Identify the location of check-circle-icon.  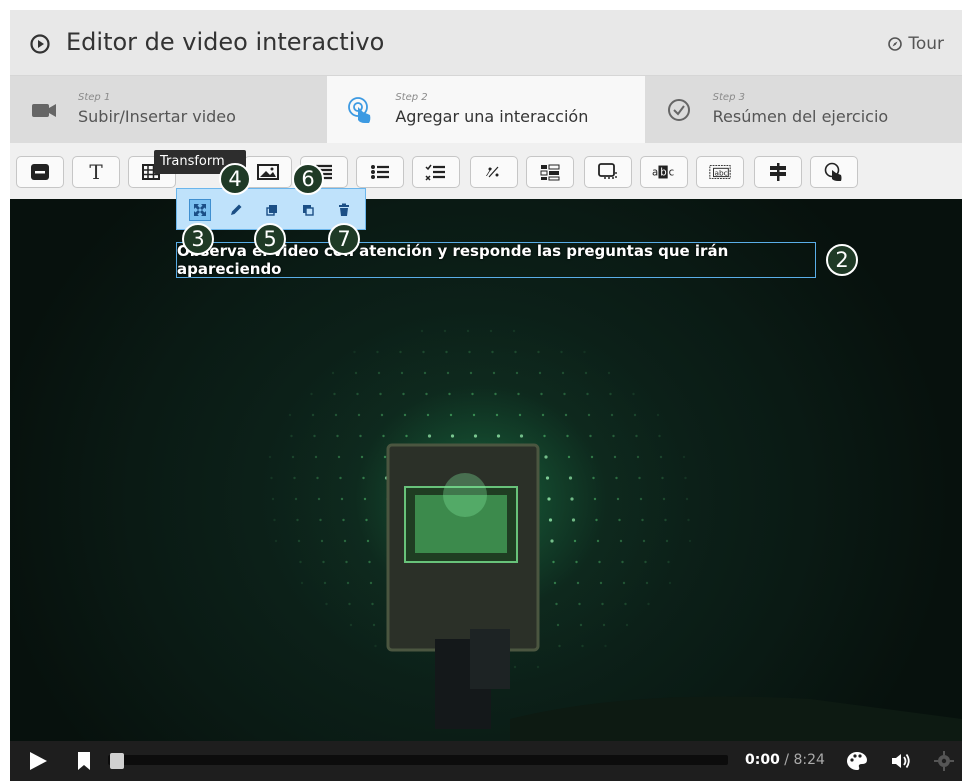
(678, 110).